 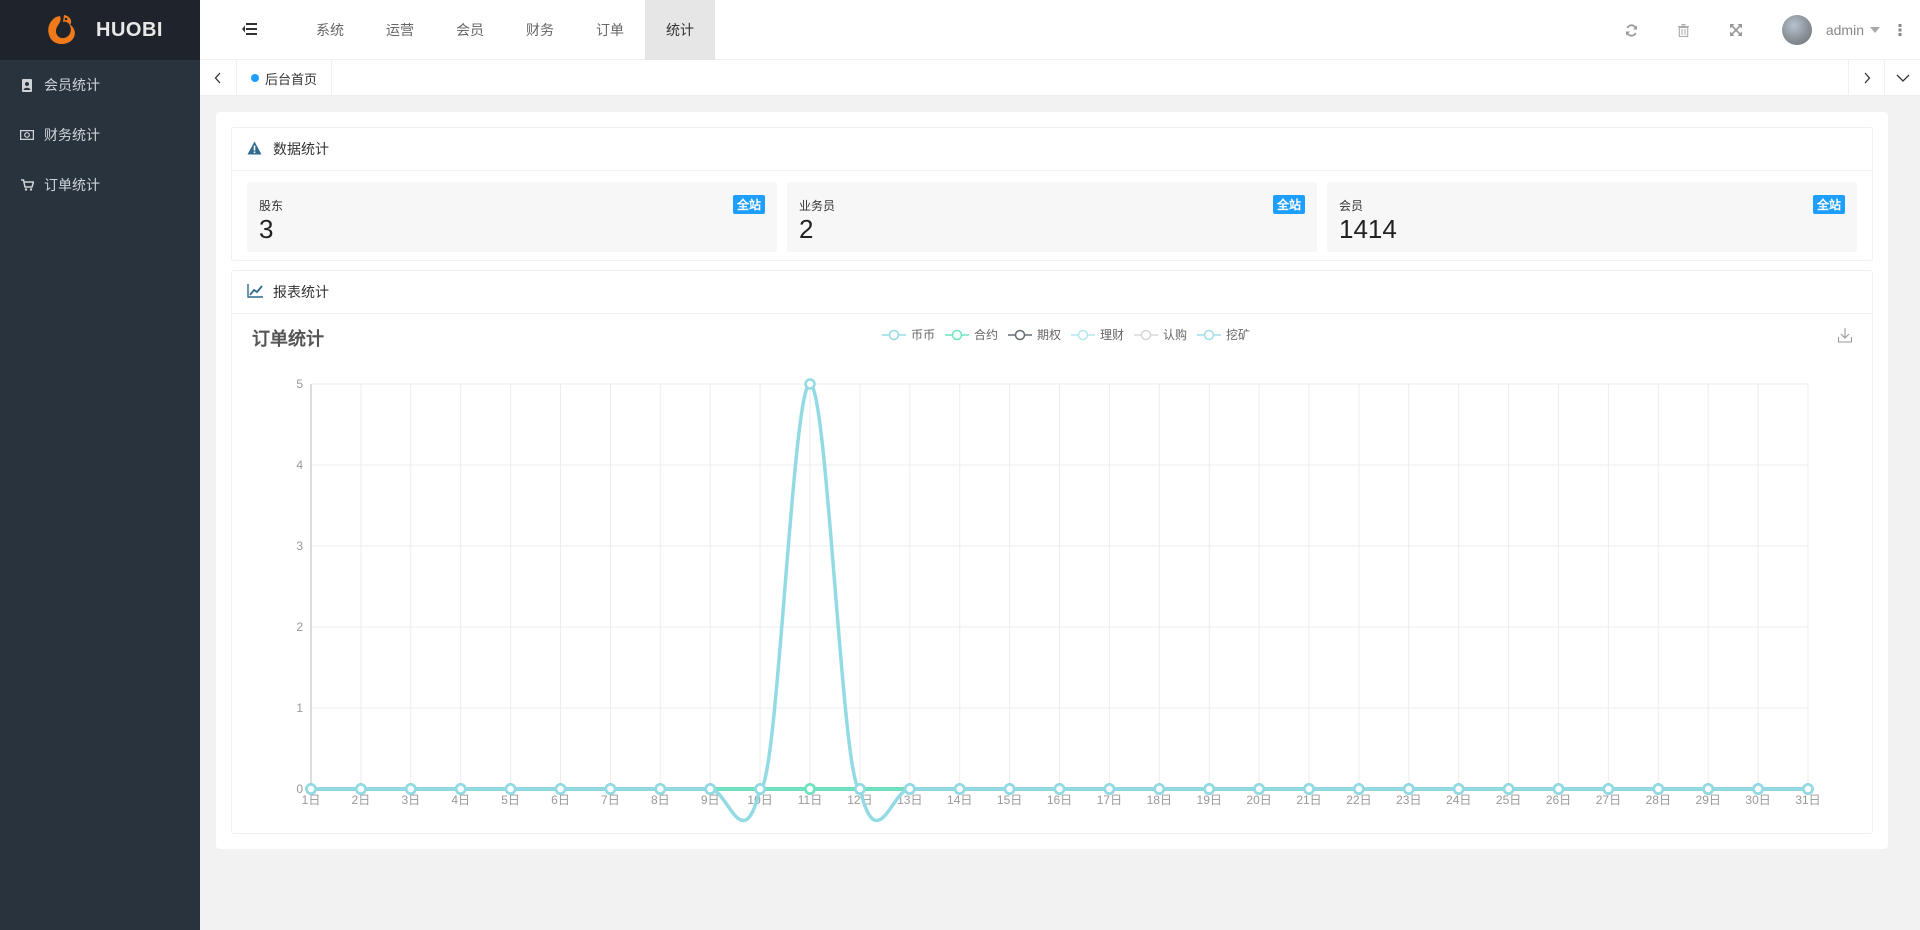 I want to click on address-book-icon, so click(x=27, y=85).